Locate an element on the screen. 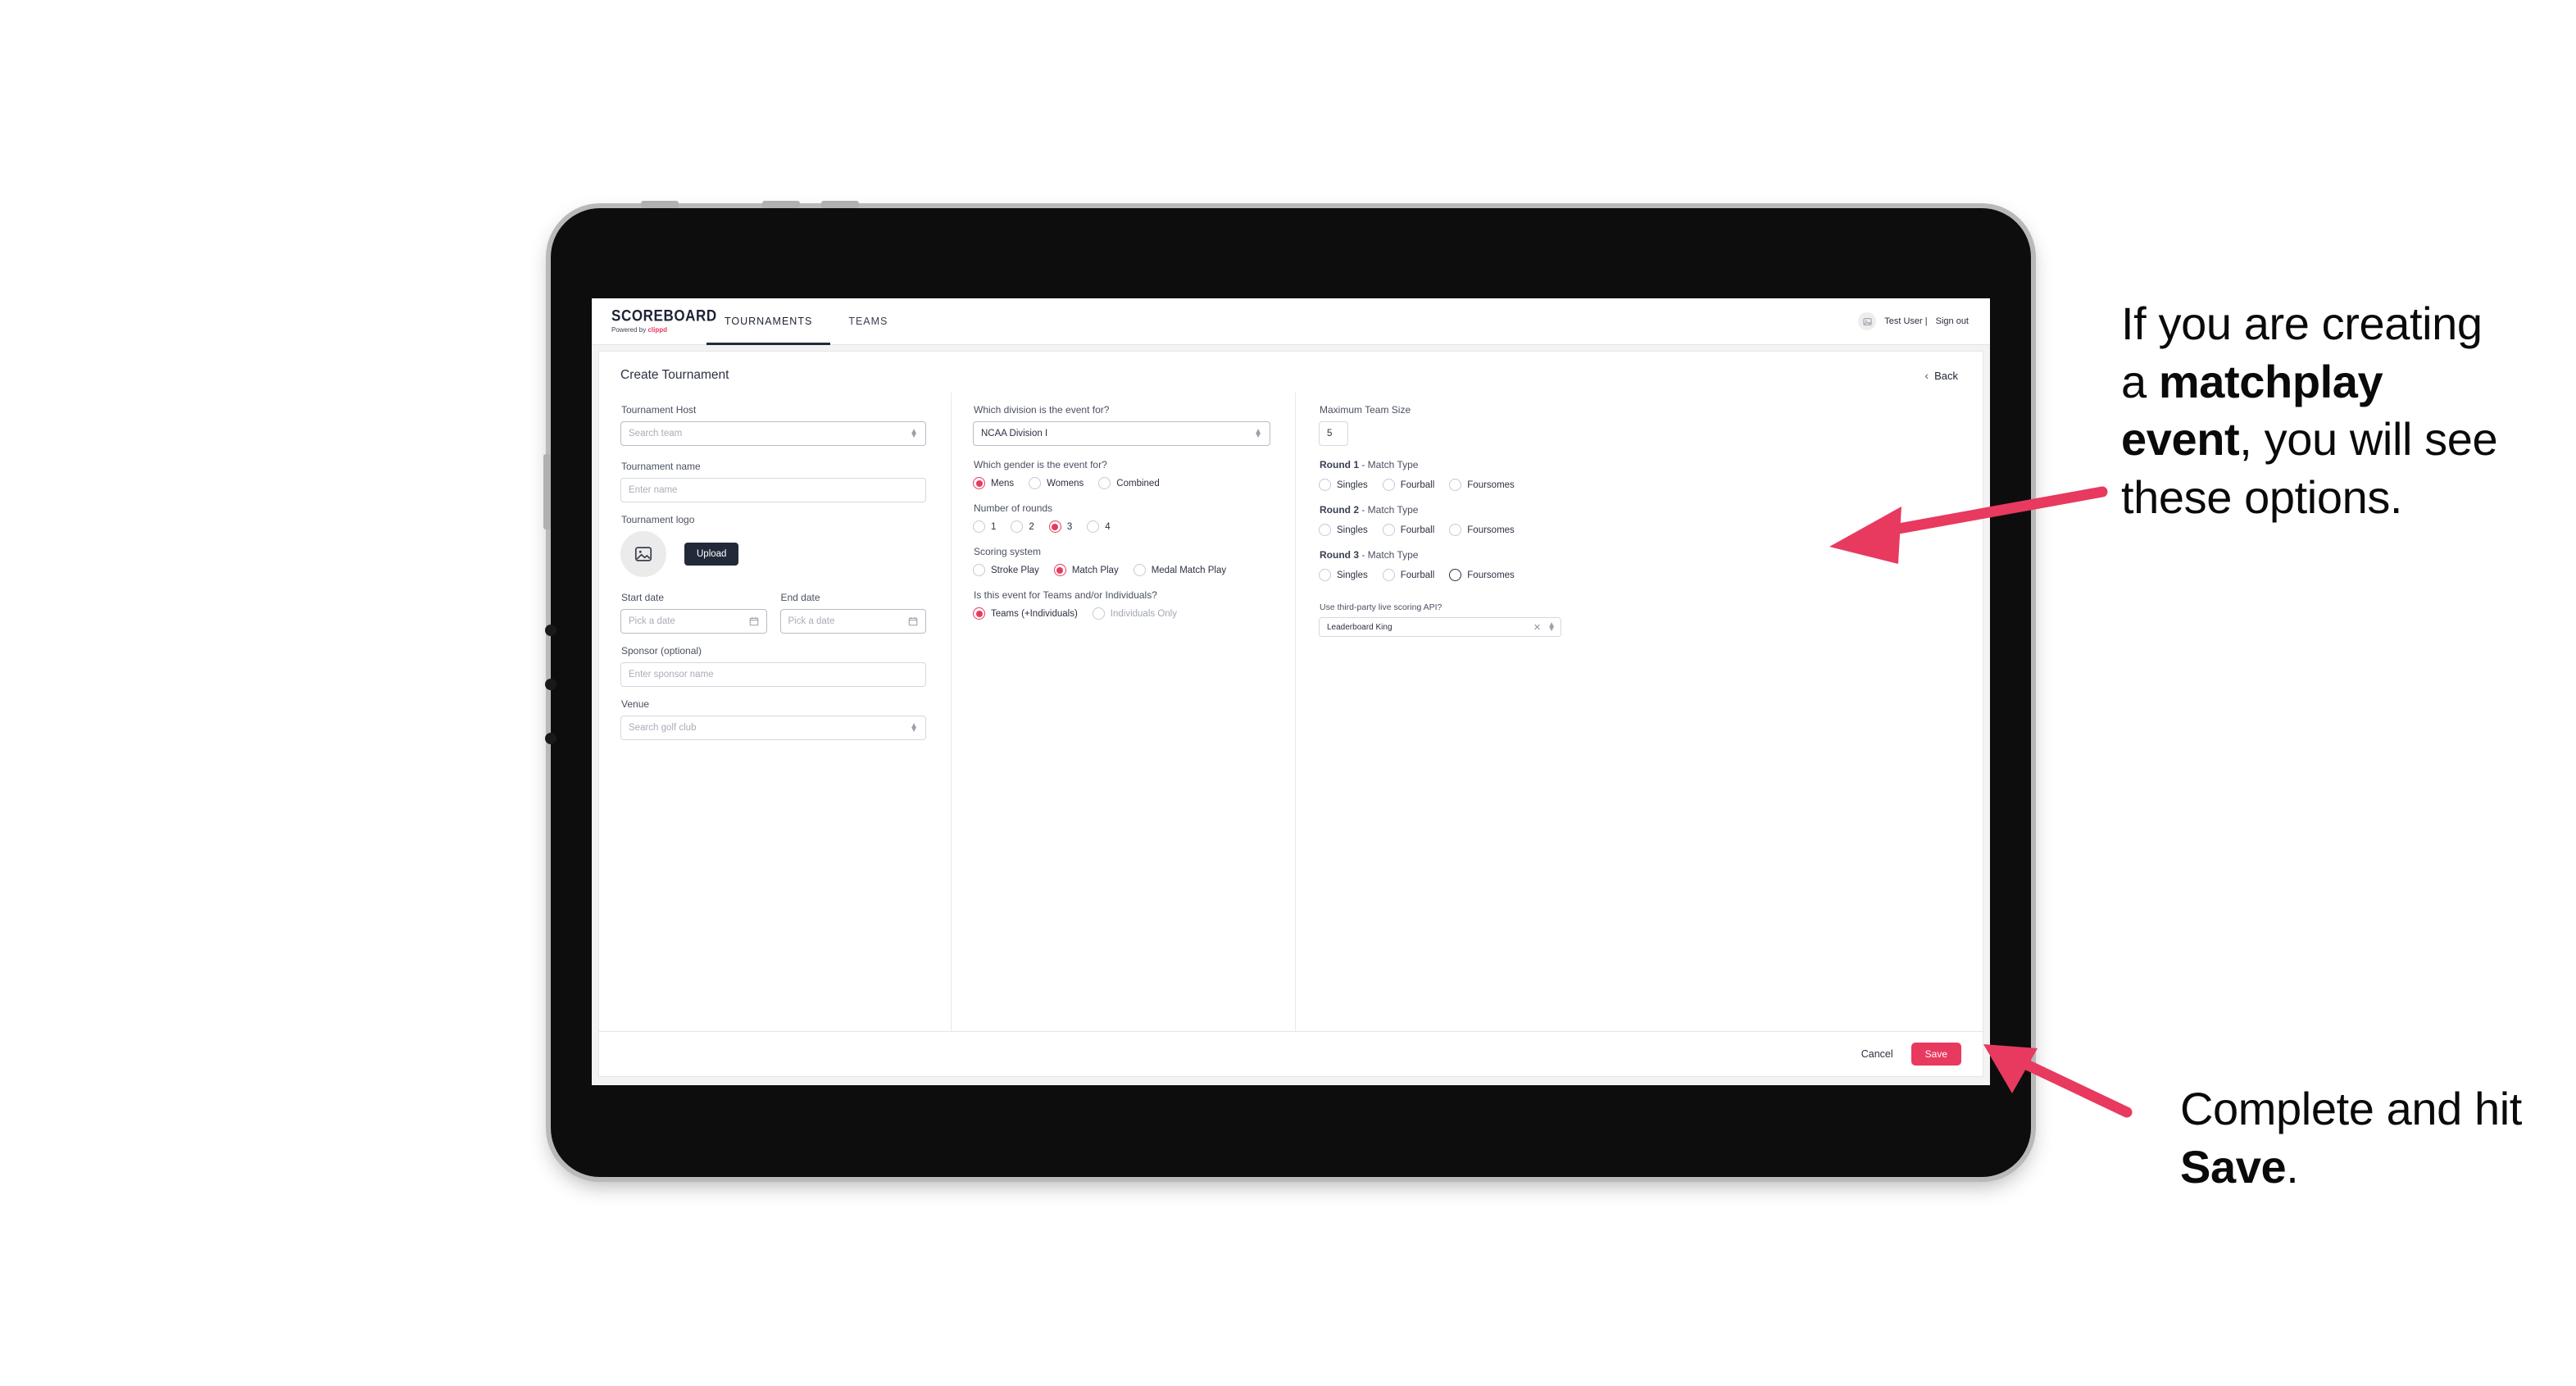  gender-option-combined-label: Combined is located at coordinates (1138, 484).